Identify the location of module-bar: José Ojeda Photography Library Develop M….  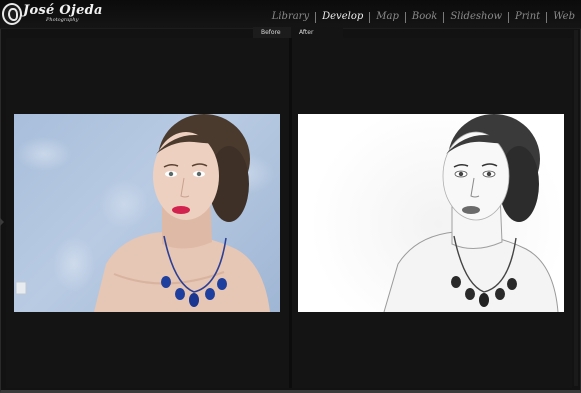
(290, 14).